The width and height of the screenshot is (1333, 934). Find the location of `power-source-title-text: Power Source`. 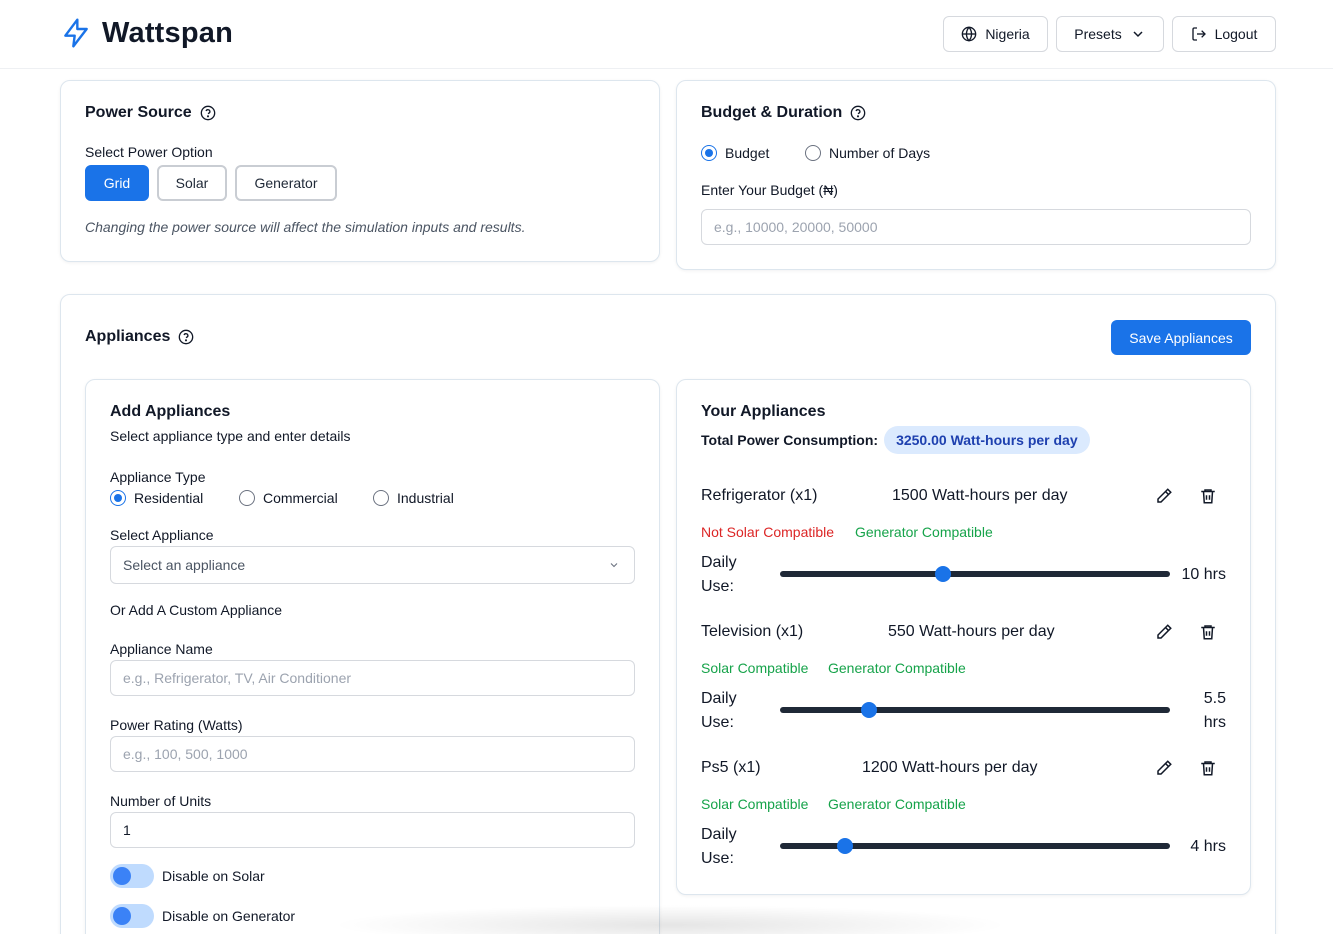

power-source-title-text: Power Source is located at coordinates (138, 112).